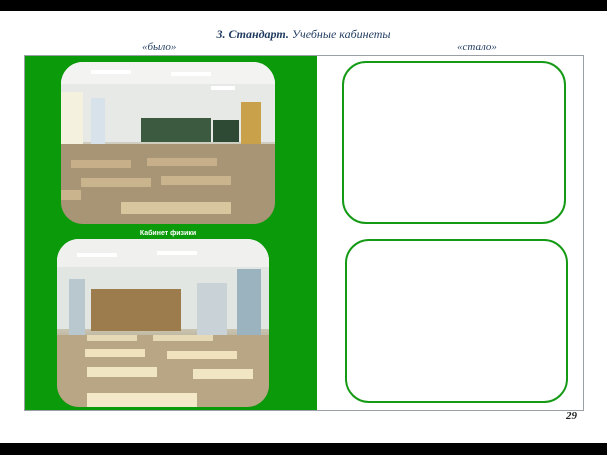 The width and height of the screenshot is (607, 455). What do you see at coordinates (571, 416) in the screenshot?
I see `page-number: 29` at bounding box center [571, 416].